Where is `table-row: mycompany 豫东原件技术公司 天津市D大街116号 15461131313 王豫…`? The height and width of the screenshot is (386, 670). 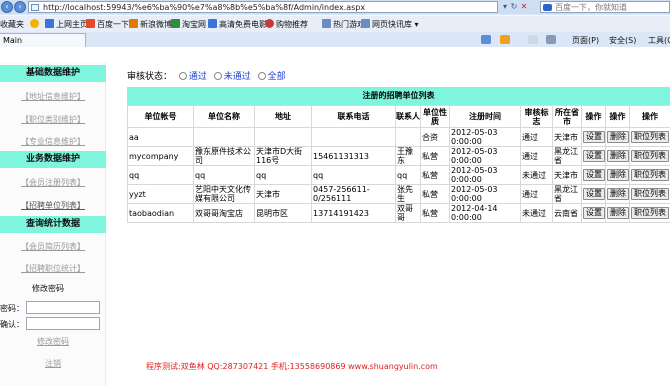 table-row: mycompany 豫东原件技术公司 天津市D大街116号 15461131313 王豫… is located at coordinates (398, 156).